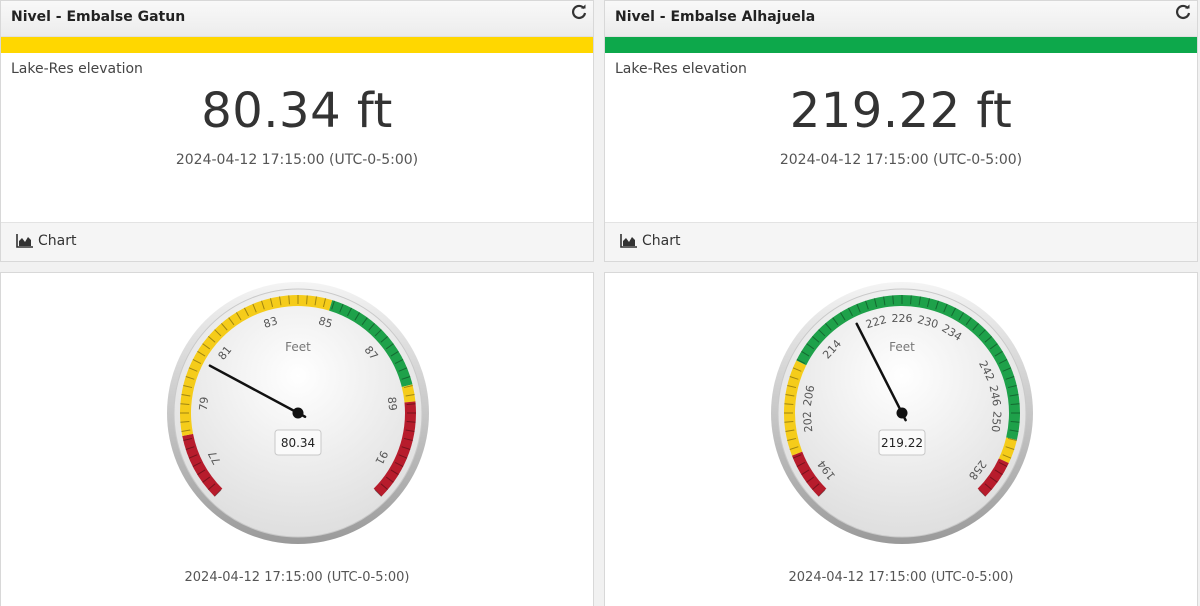 The image size is (1200, 606). What do you see at coordinates (715, 17) in the screenshot?
I see `card-title: Nivel - Embalse Alhajuela` at bounding box center [715, 17].